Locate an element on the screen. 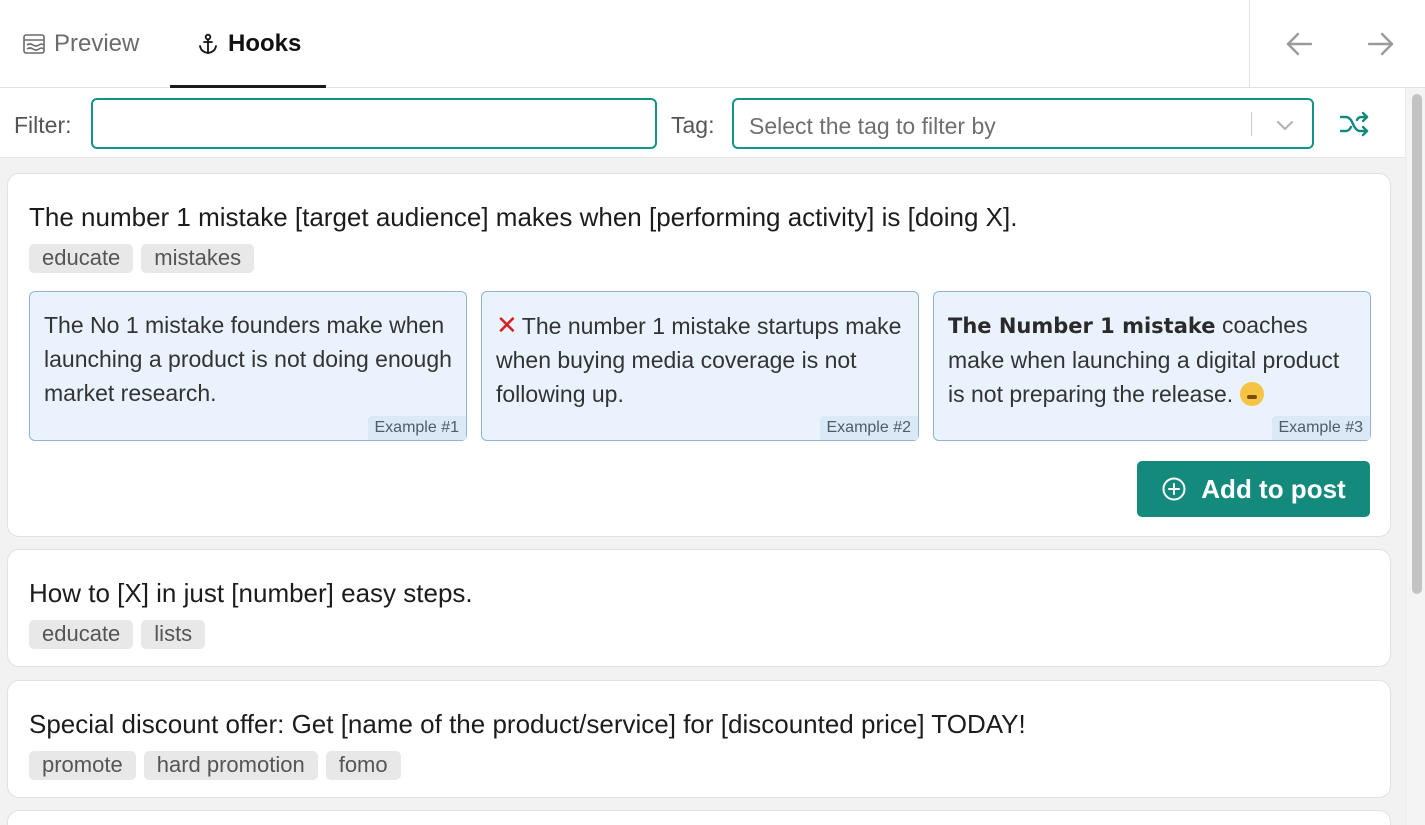 The image size is (1425, 825). filter-bar: Filter: Tag: Select the tag to filter by is located at coordinates (702, 123).